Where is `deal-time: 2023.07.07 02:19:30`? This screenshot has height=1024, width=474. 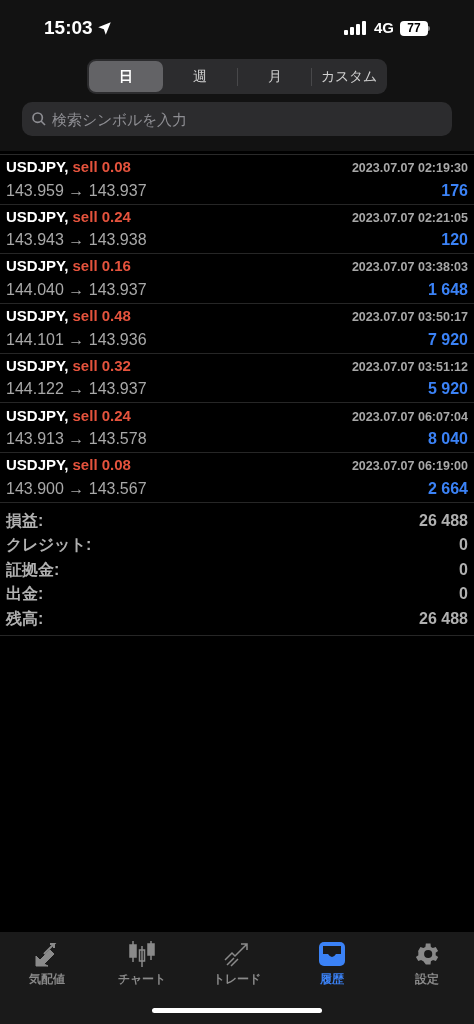 deal-time: 2023.07.07 02:19:30 is located at coordinates (409, 169).